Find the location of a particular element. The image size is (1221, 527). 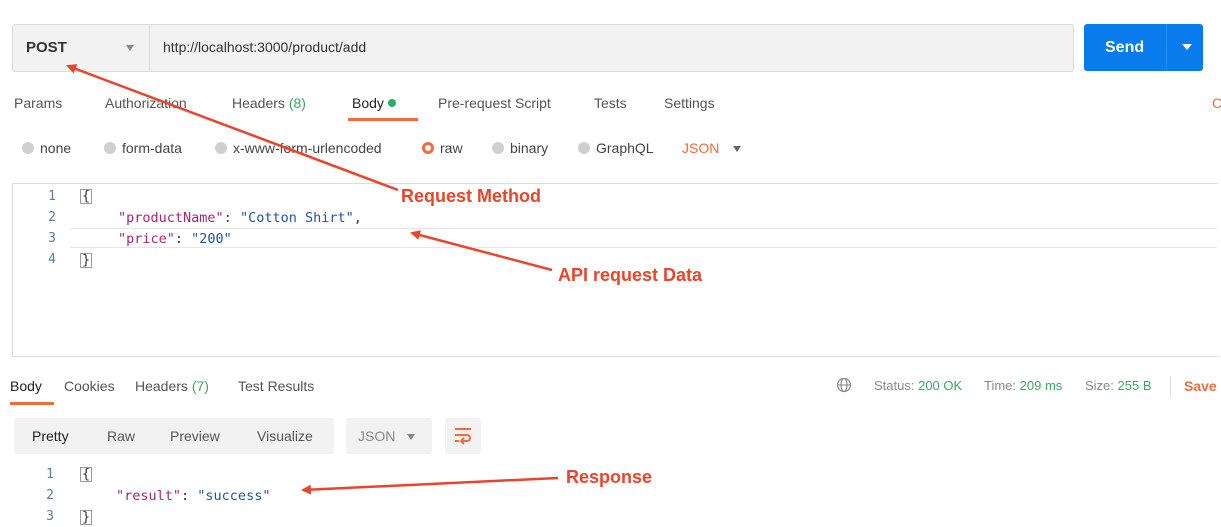

arrow-request-method is located at coordinates (232, 128).